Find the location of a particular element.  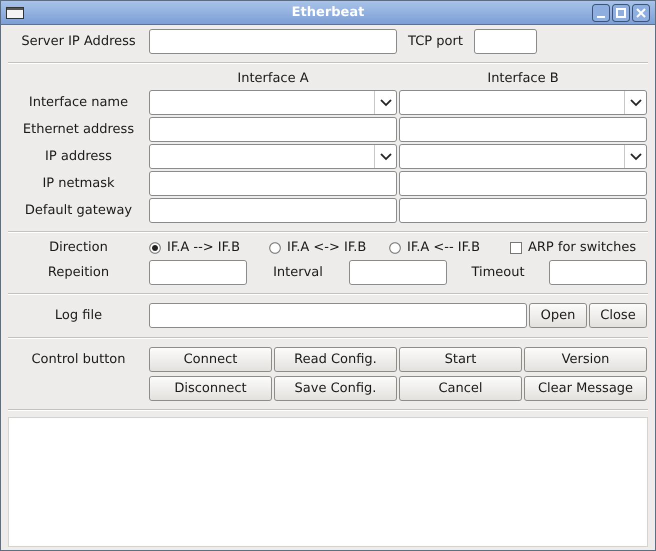

button: Open is located at coordinates (558, 315).